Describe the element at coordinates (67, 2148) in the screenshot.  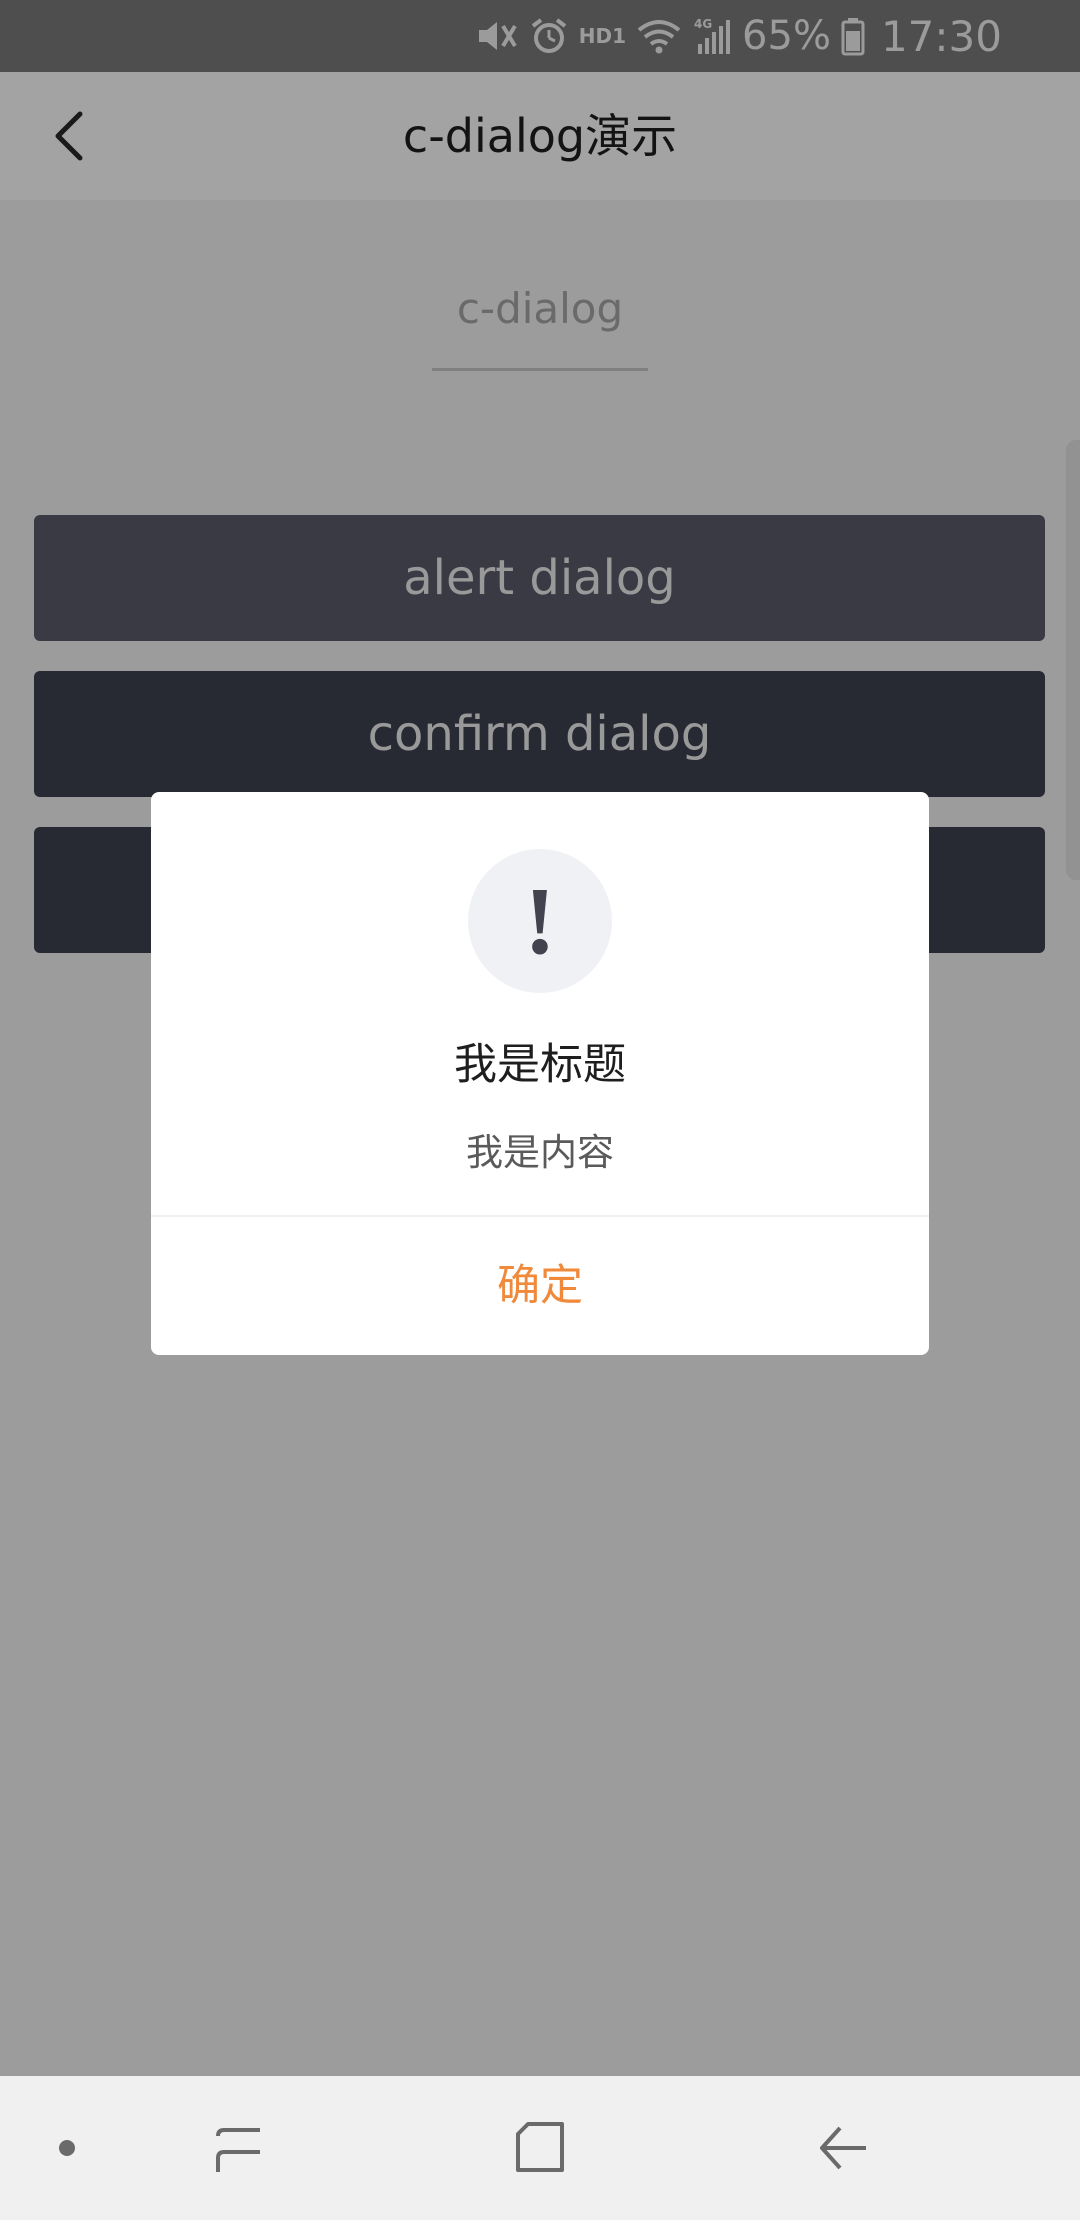
I see `dot-icon` at that location.